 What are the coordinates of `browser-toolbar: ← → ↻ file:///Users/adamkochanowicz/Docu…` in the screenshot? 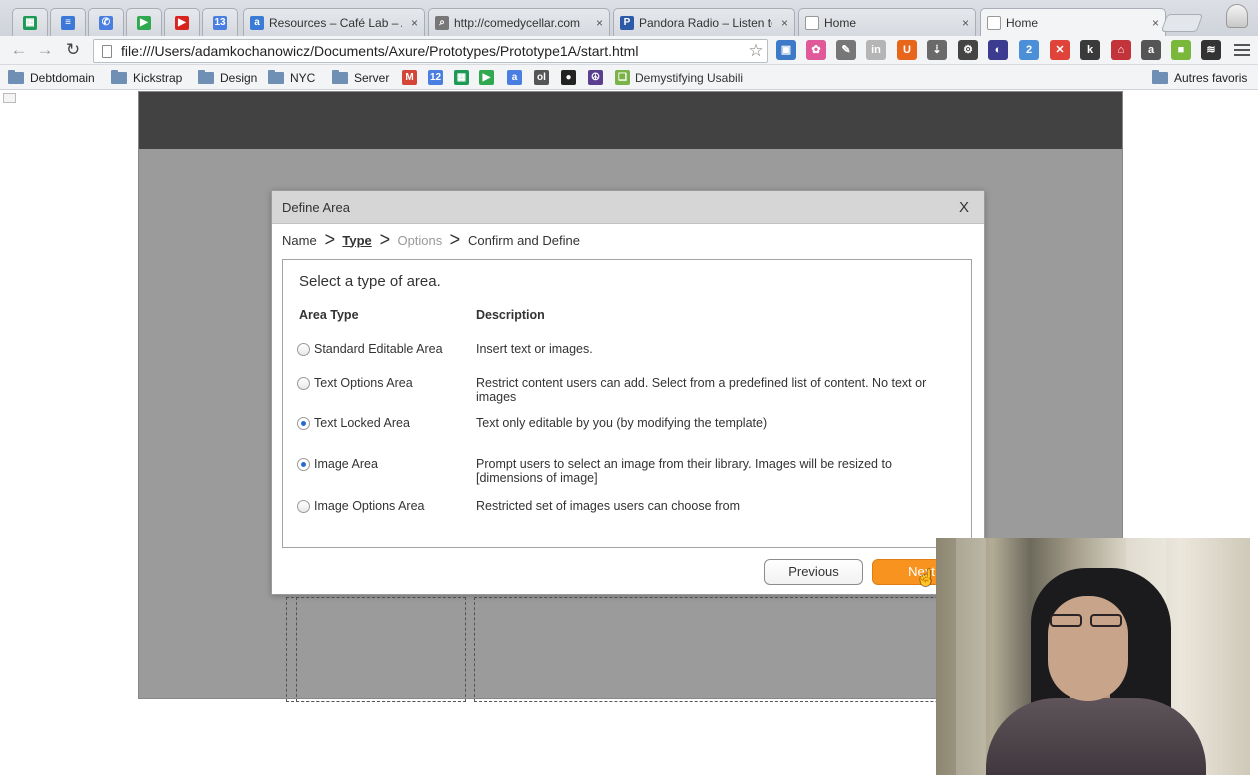 It's located at (629, 50).